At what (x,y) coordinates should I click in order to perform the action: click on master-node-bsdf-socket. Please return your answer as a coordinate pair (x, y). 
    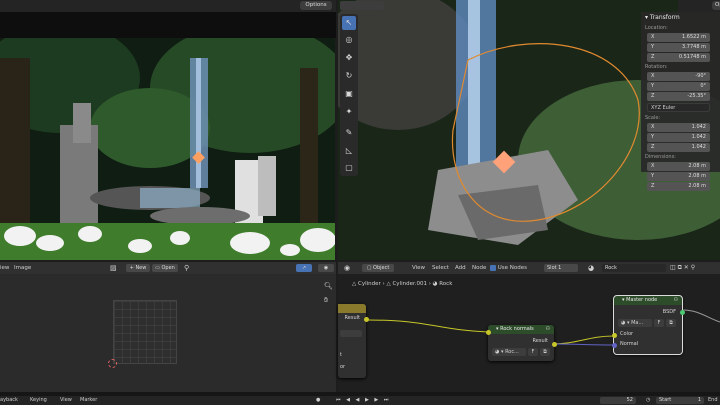
    Looking at the image, I should click on (682, 312).